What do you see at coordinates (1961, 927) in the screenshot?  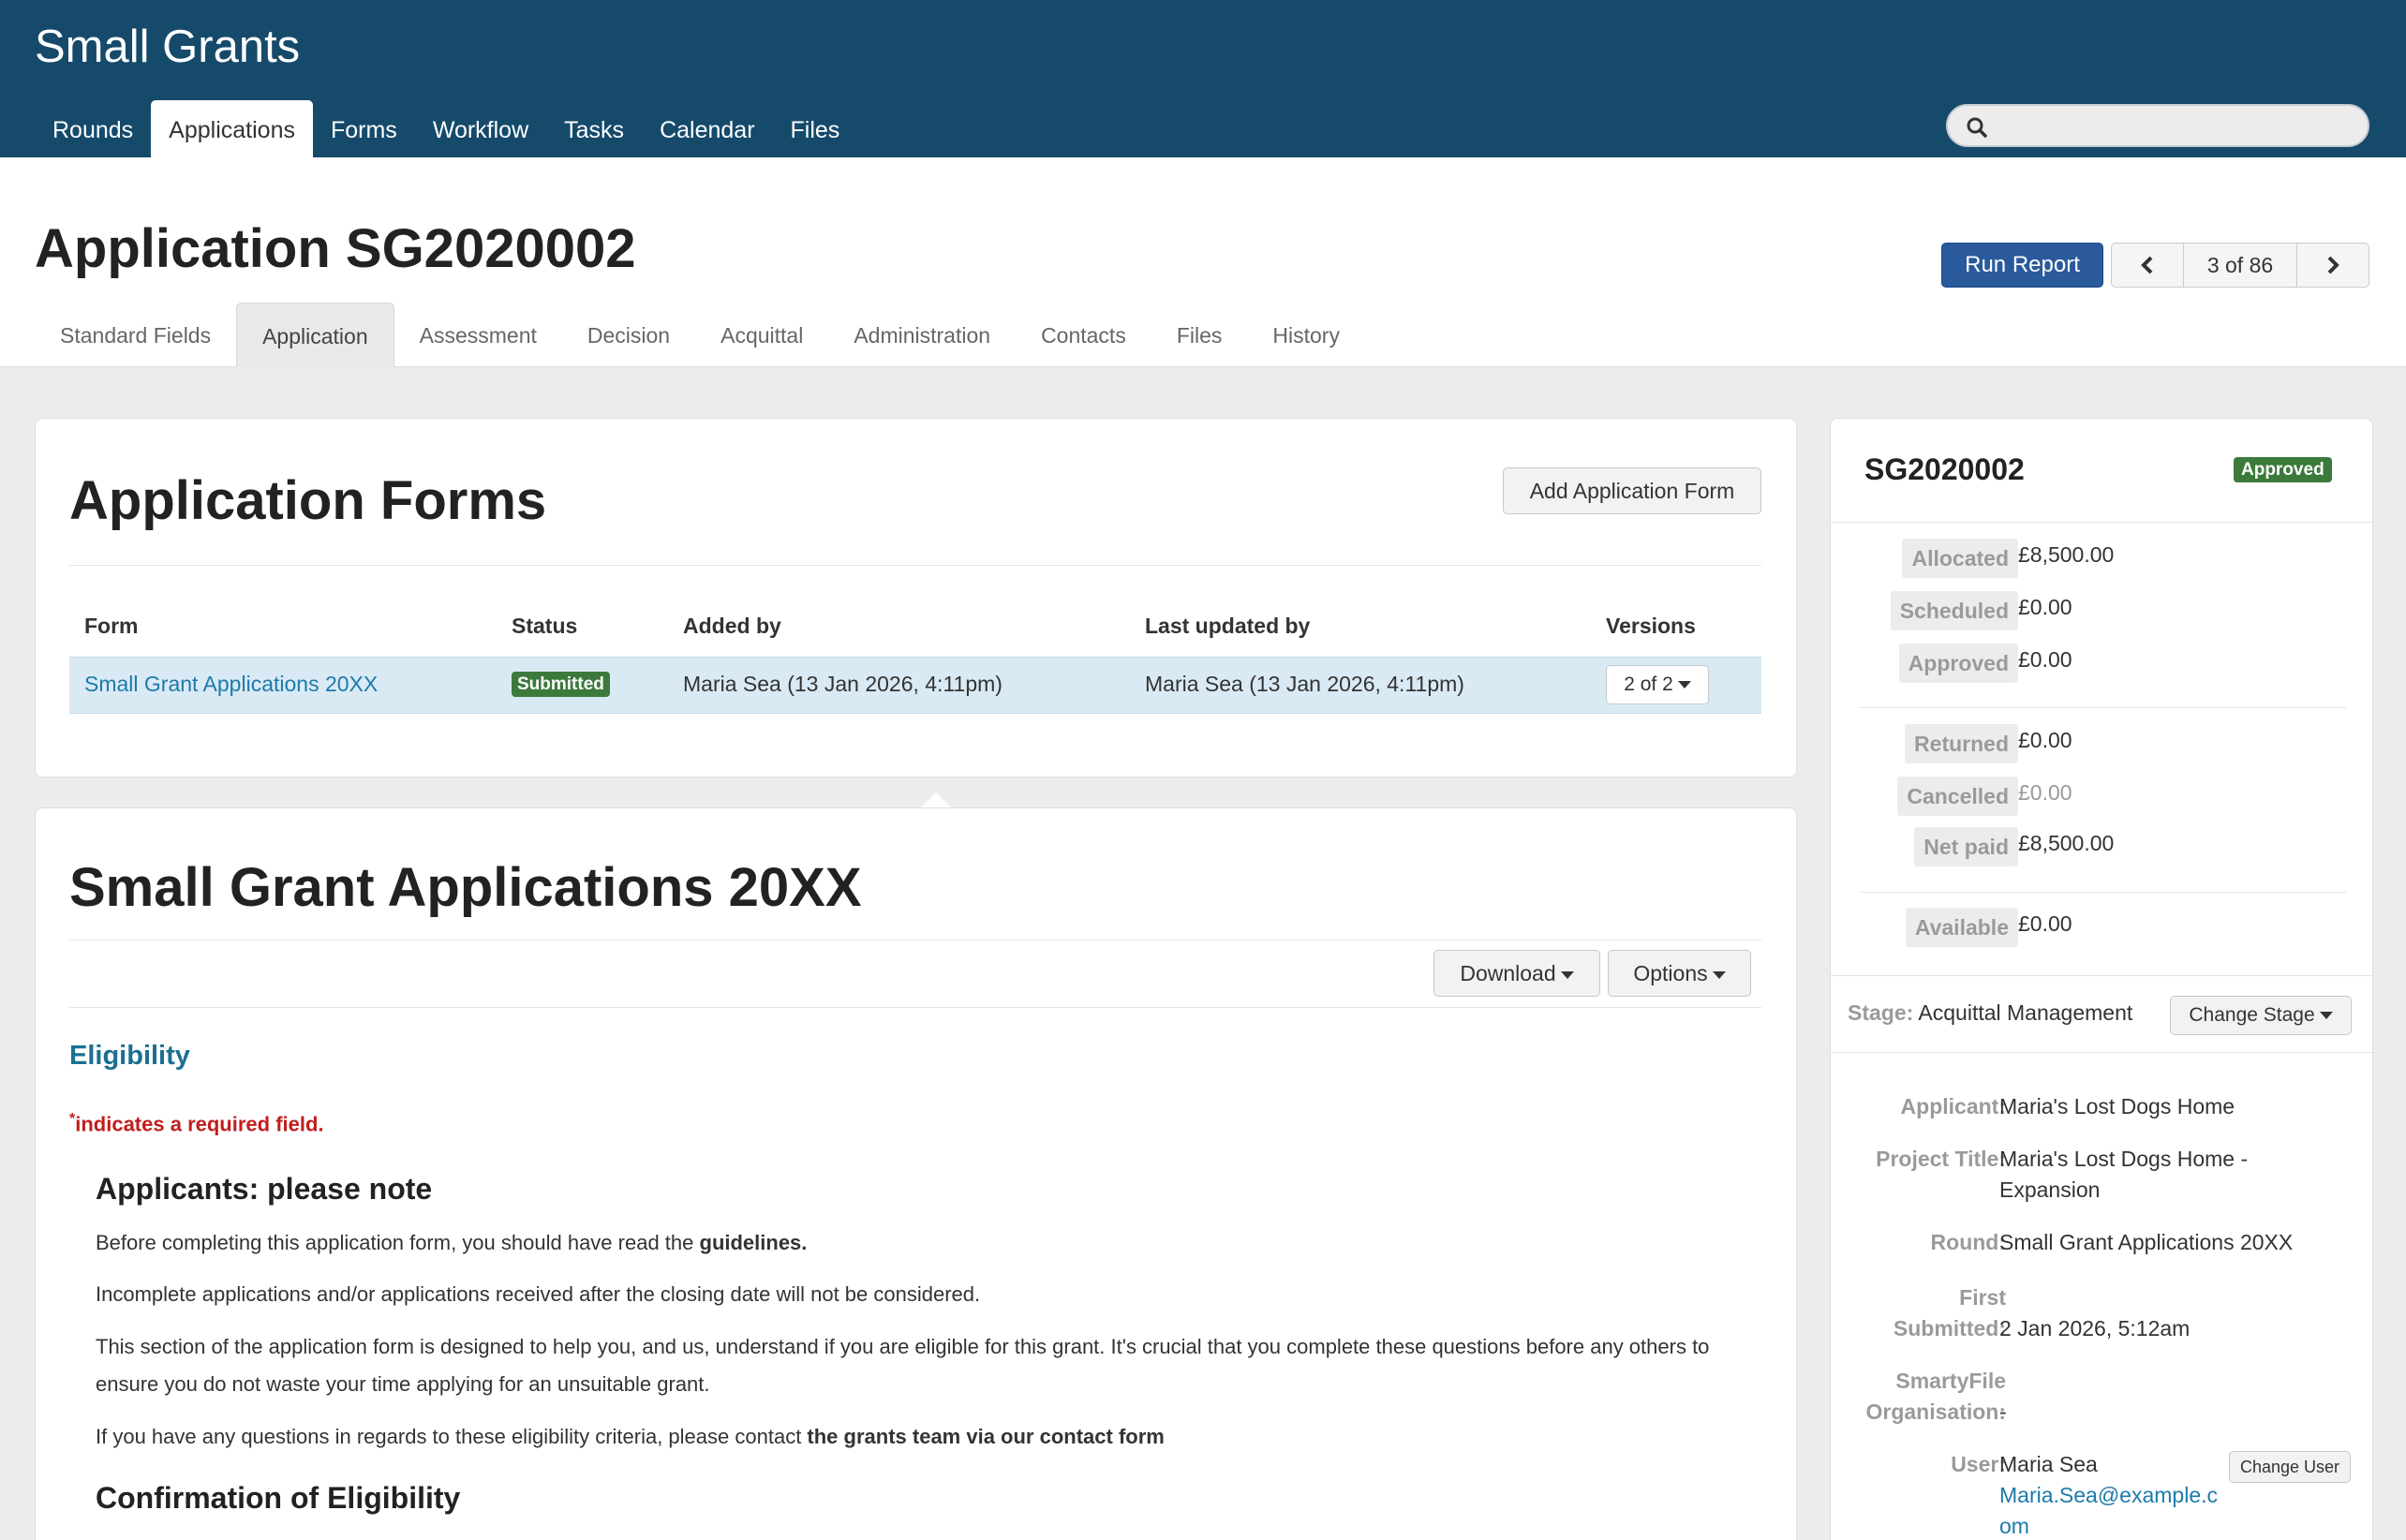 I see `available-label: Available` at bounding box center [1961, 927].